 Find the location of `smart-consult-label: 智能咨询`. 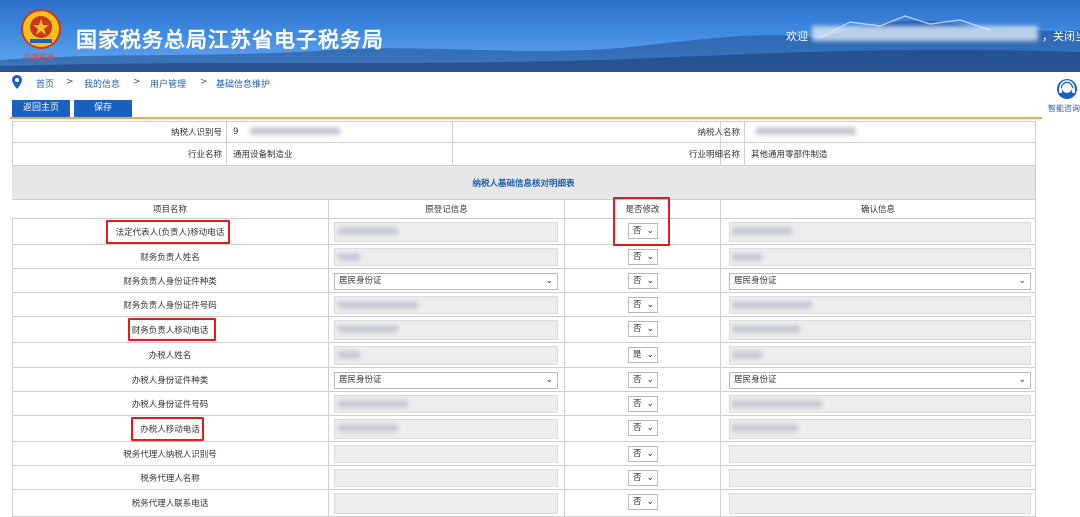

smart-consult-label: 智能咨询 is located at coordinates (1064, 108).